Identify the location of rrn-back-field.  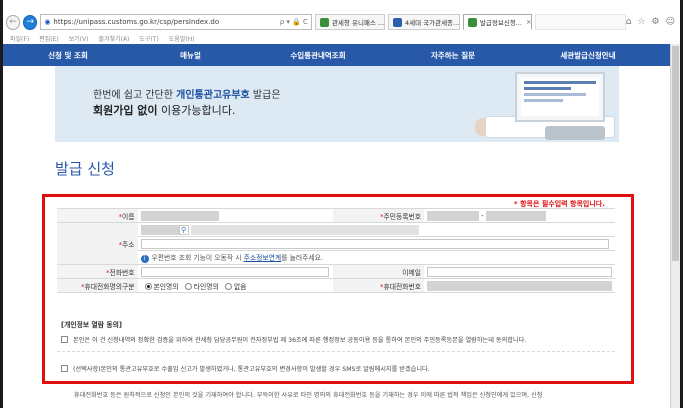
(515, 215).